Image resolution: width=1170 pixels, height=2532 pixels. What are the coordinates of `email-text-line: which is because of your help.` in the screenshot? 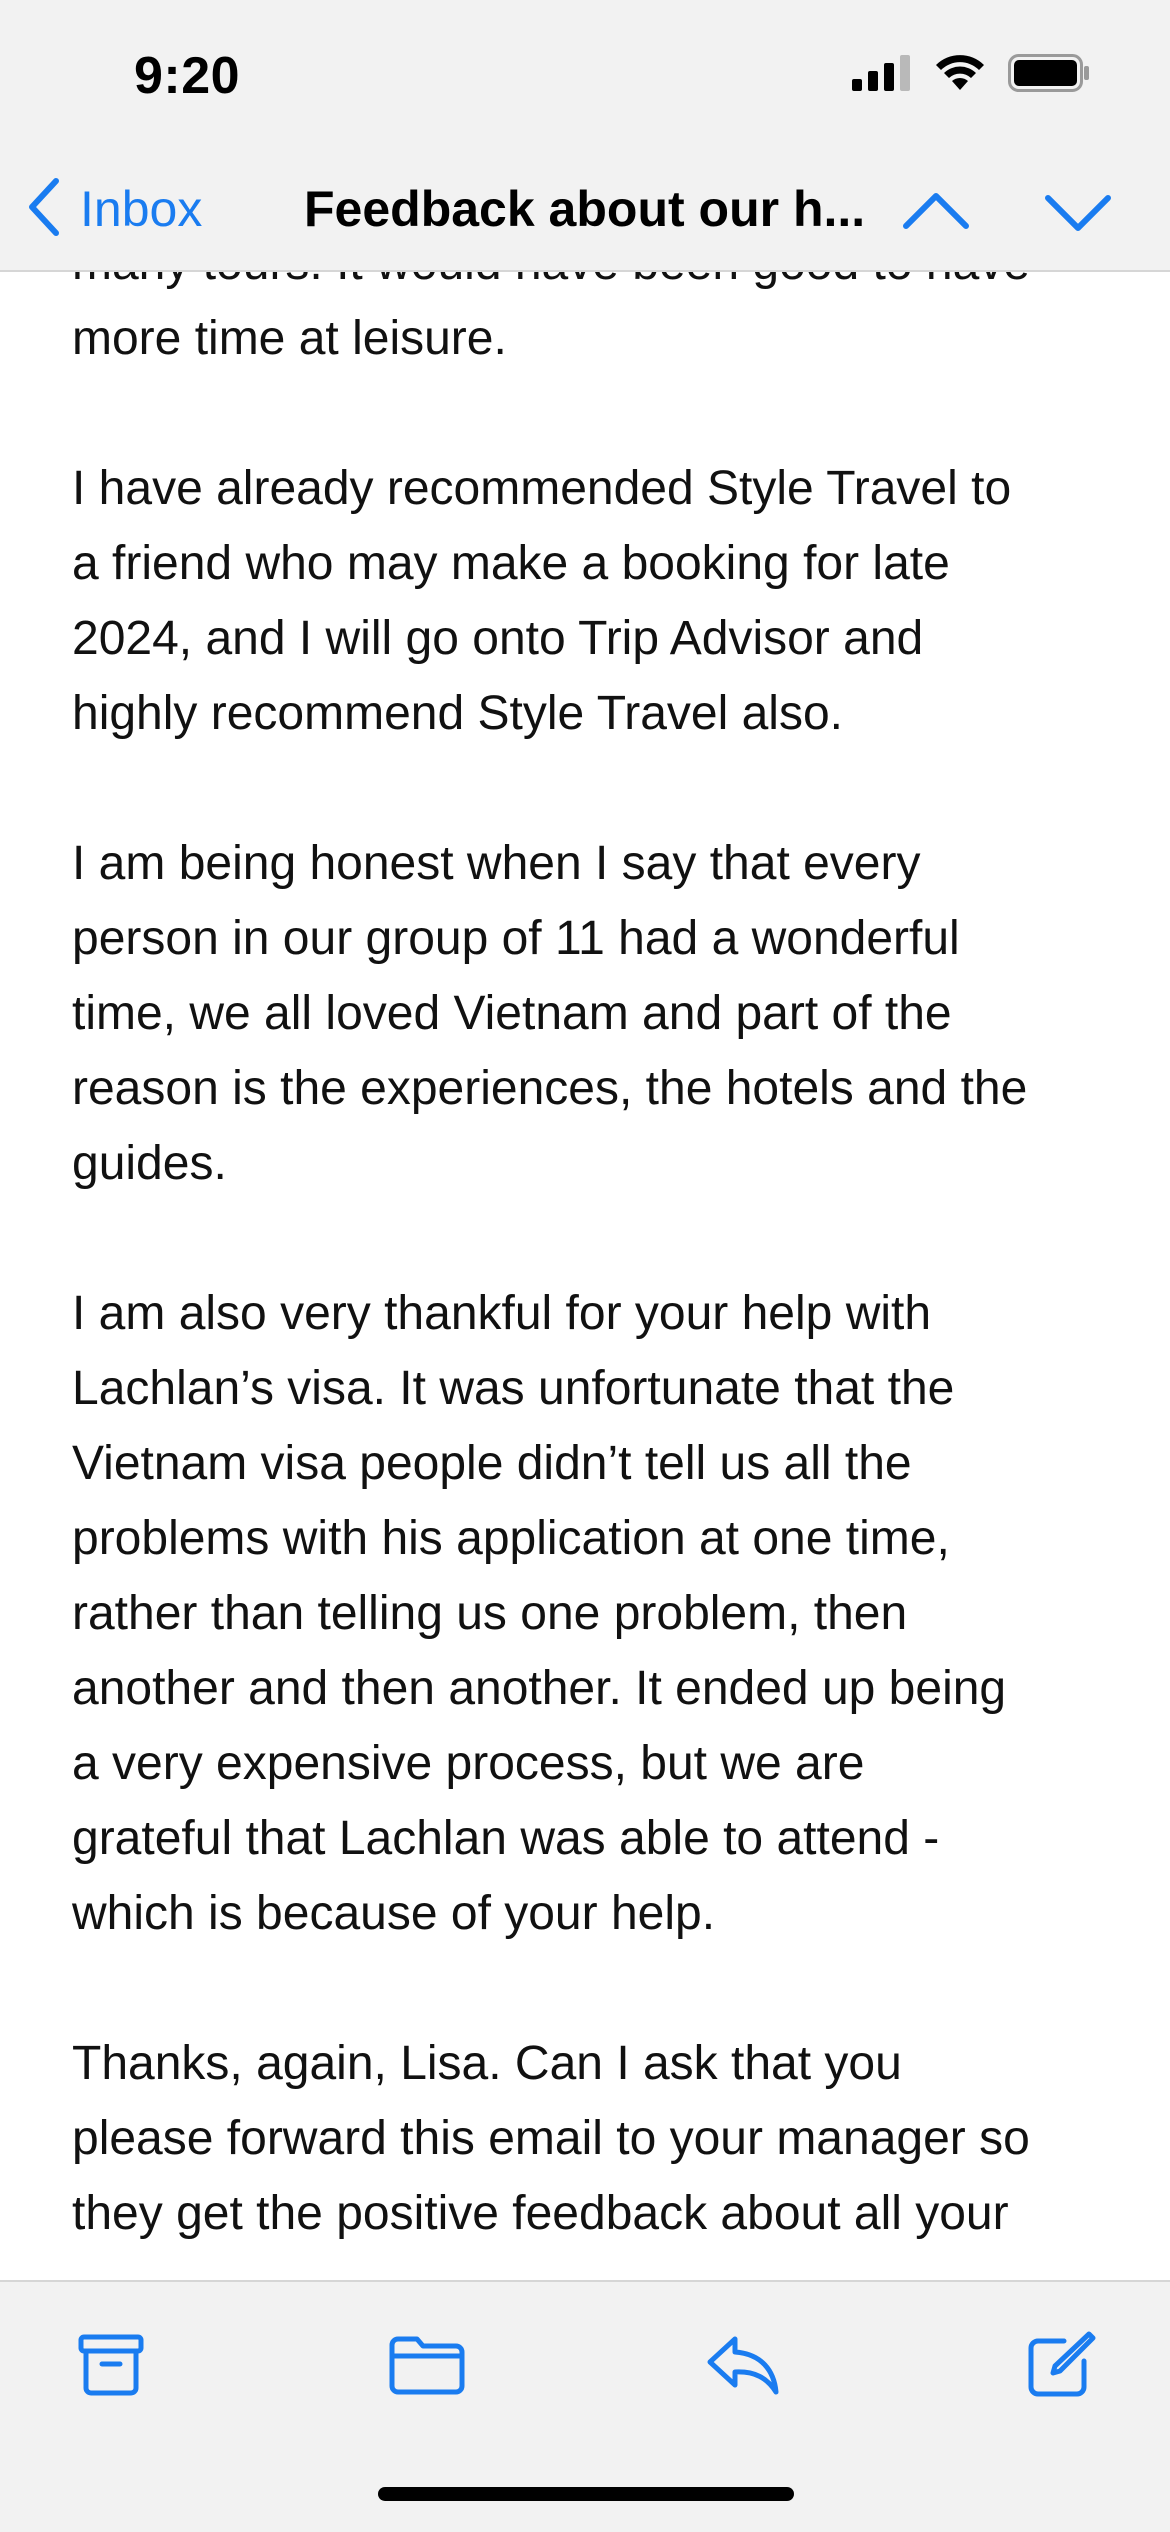 It's located at (394, 1913).